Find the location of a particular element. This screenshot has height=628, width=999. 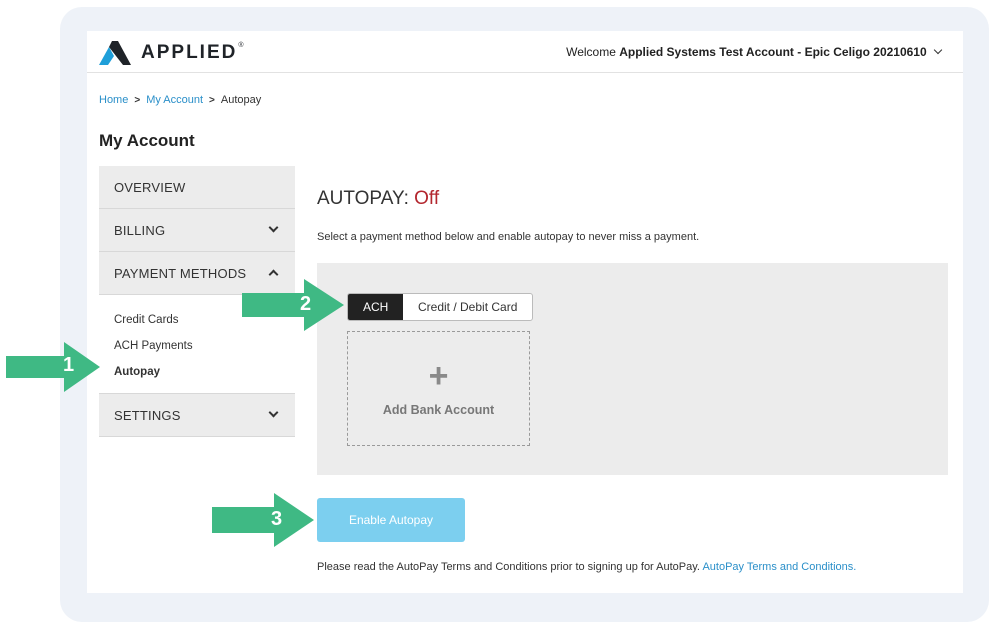

autopay-heading-label: AUTOPAY: is located at coordinates (363, 198).